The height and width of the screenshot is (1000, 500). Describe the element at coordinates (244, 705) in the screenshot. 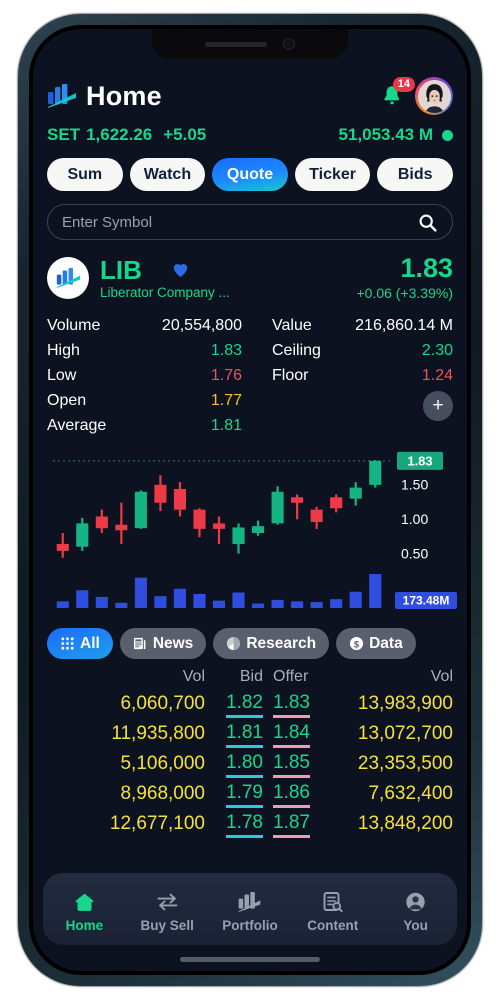

I see `bid-price: 1.82` at that location.